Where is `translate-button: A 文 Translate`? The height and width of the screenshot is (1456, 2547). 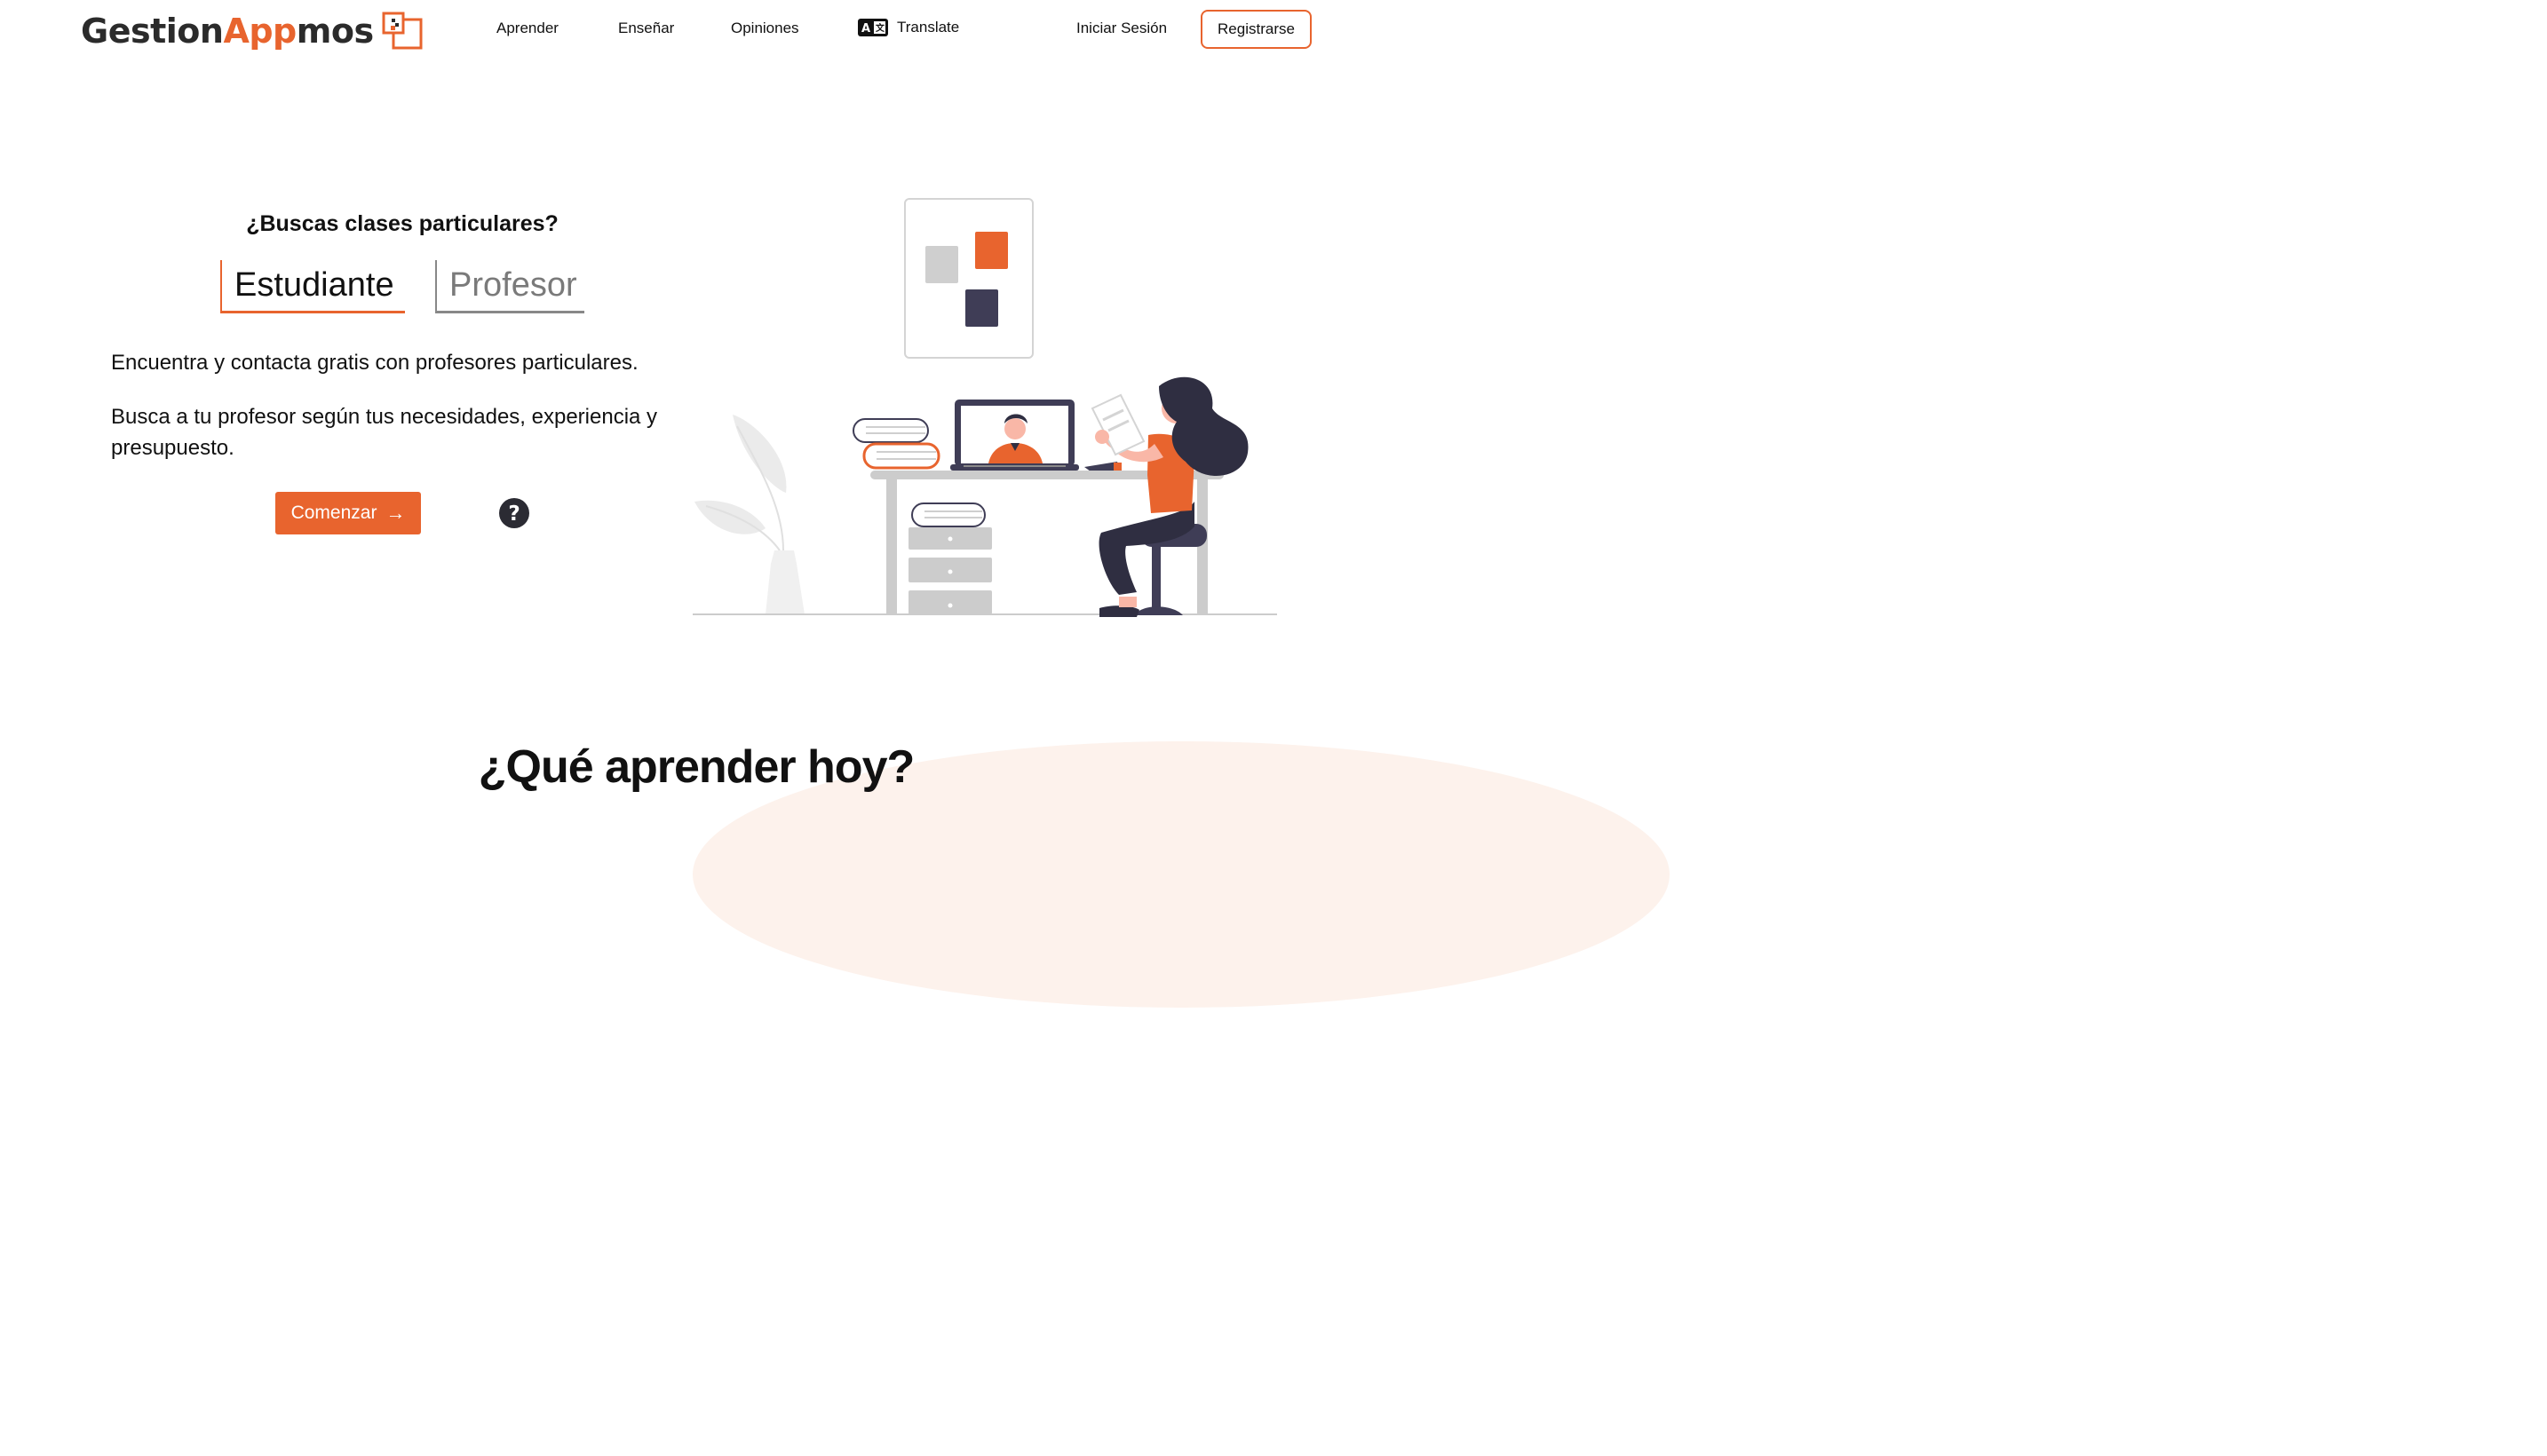
translate-button: A 文 Translate is located at coordinates (908, 27).